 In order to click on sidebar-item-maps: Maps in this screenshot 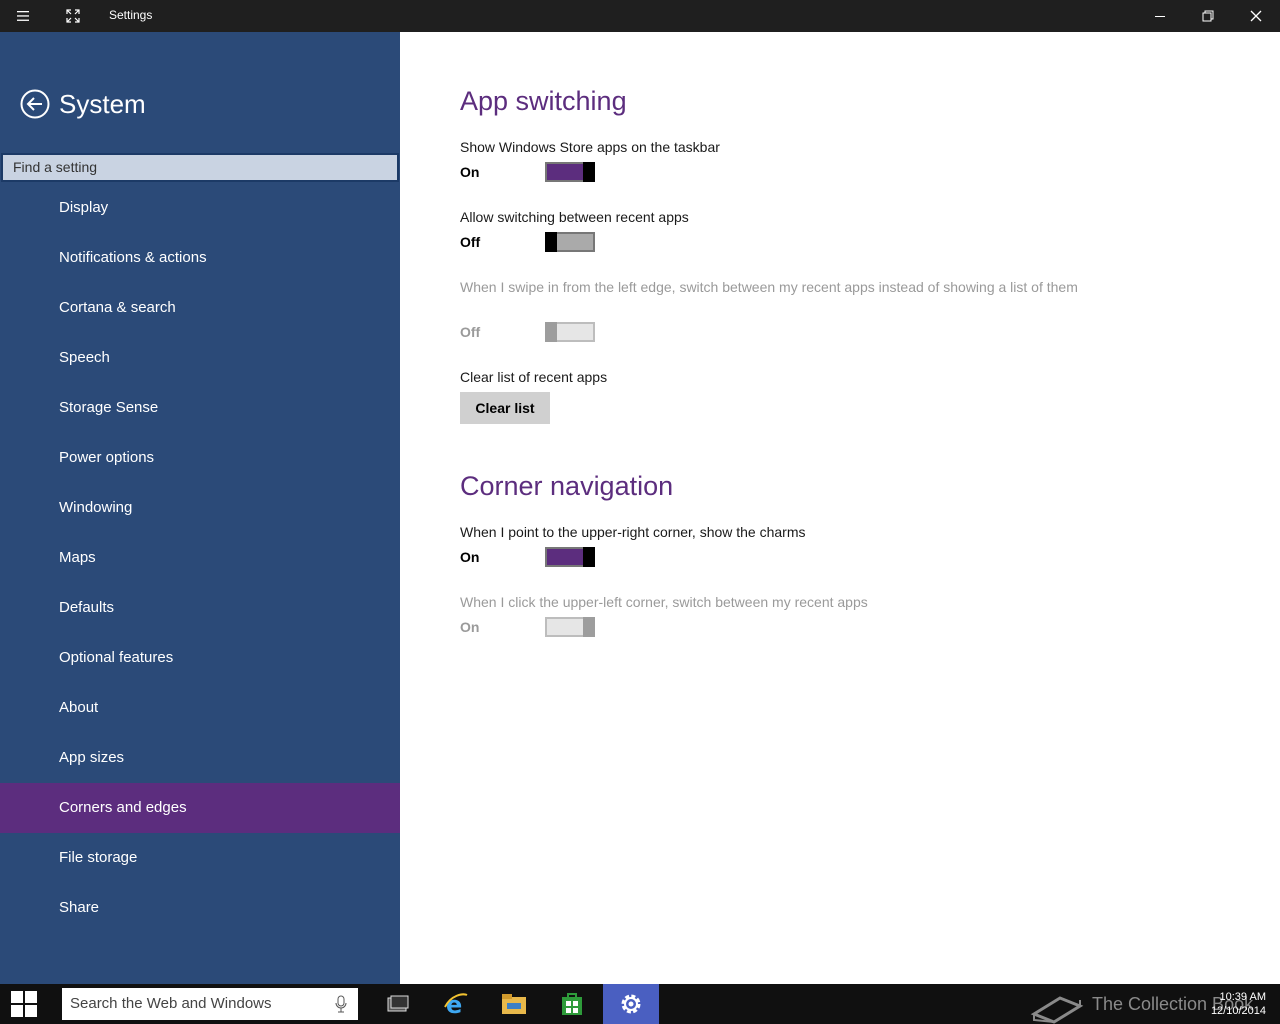, I will do `click(200, 558)`.